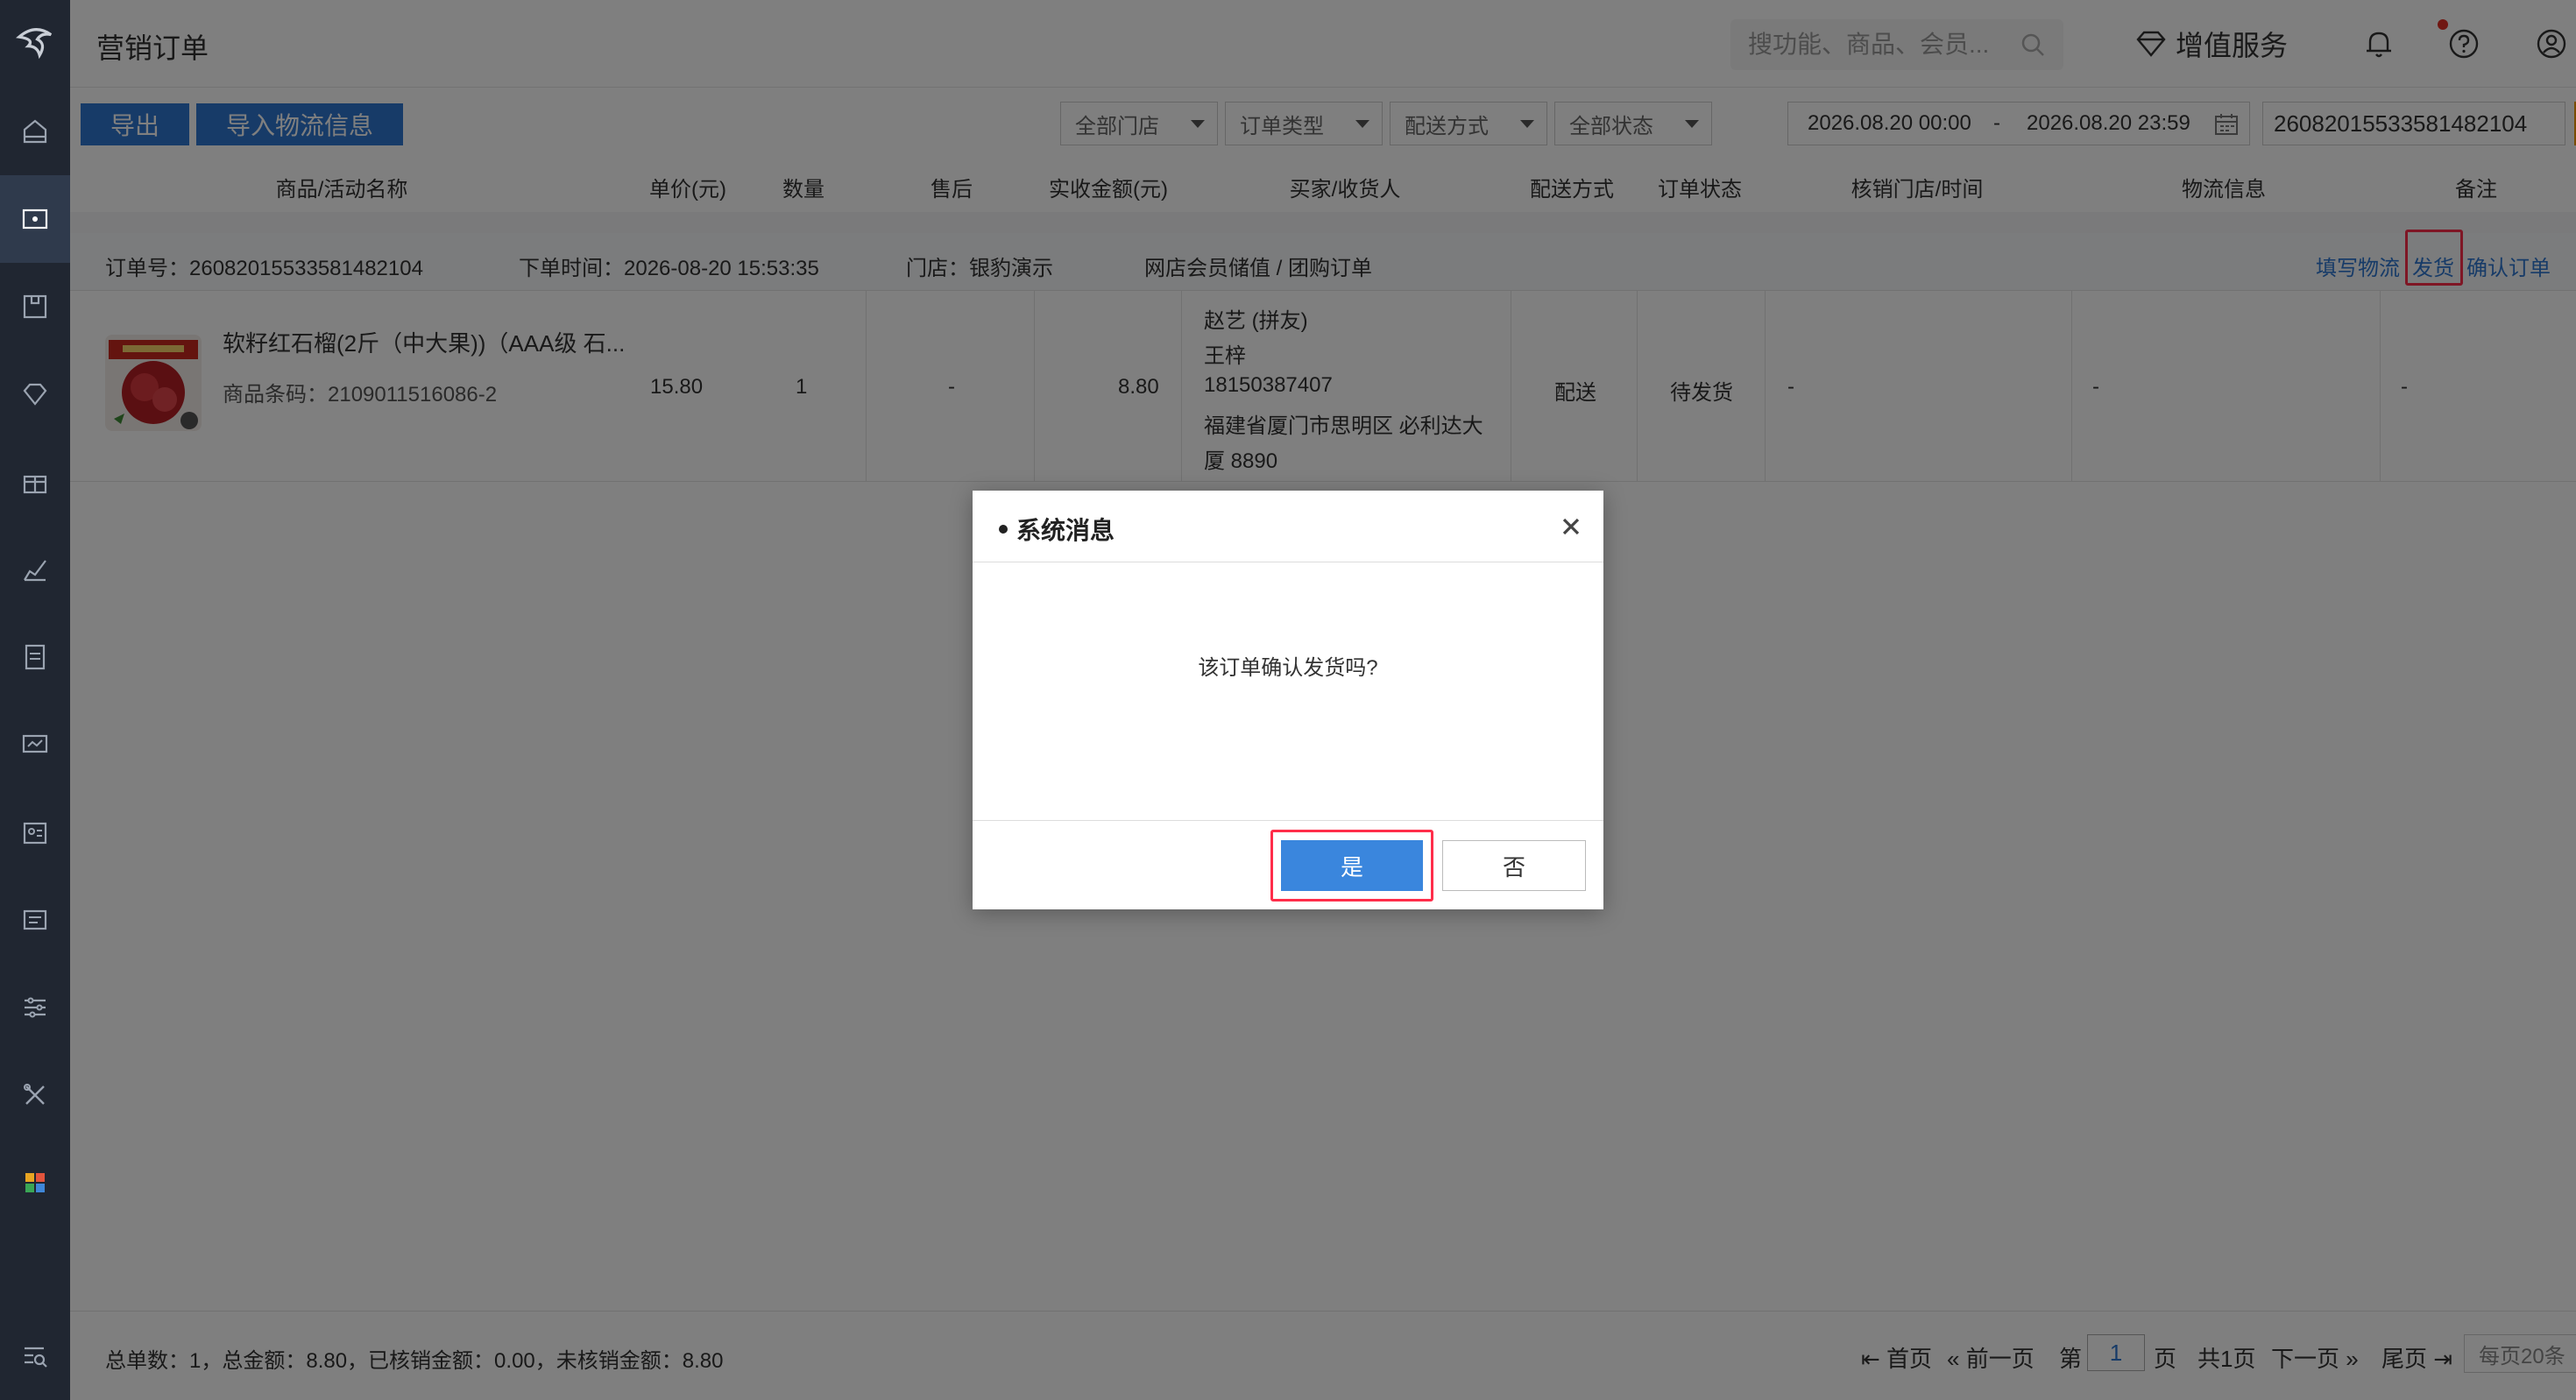  I want to click on sidebar, so click(35, 700).